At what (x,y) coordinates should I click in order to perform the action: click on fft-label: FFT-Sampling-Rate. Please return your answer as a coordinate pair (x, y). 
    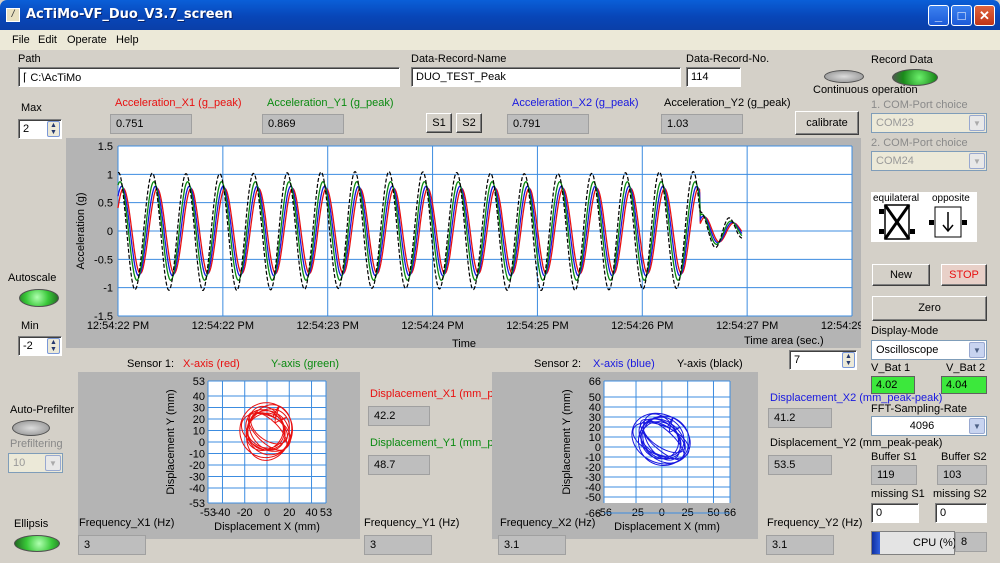
    Looking at the image, I should click on (919, 409).